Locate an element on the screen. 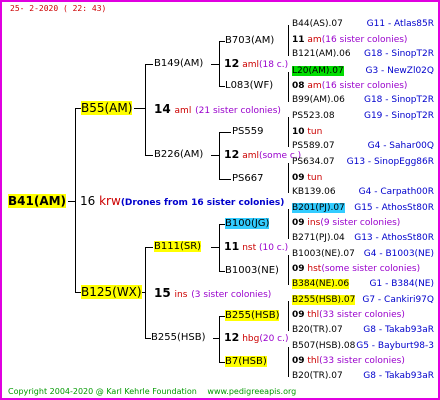 The height and width of the screenshot is (400, 440). g4-row: B121(AM).06 is located at coordinates (321, 54).